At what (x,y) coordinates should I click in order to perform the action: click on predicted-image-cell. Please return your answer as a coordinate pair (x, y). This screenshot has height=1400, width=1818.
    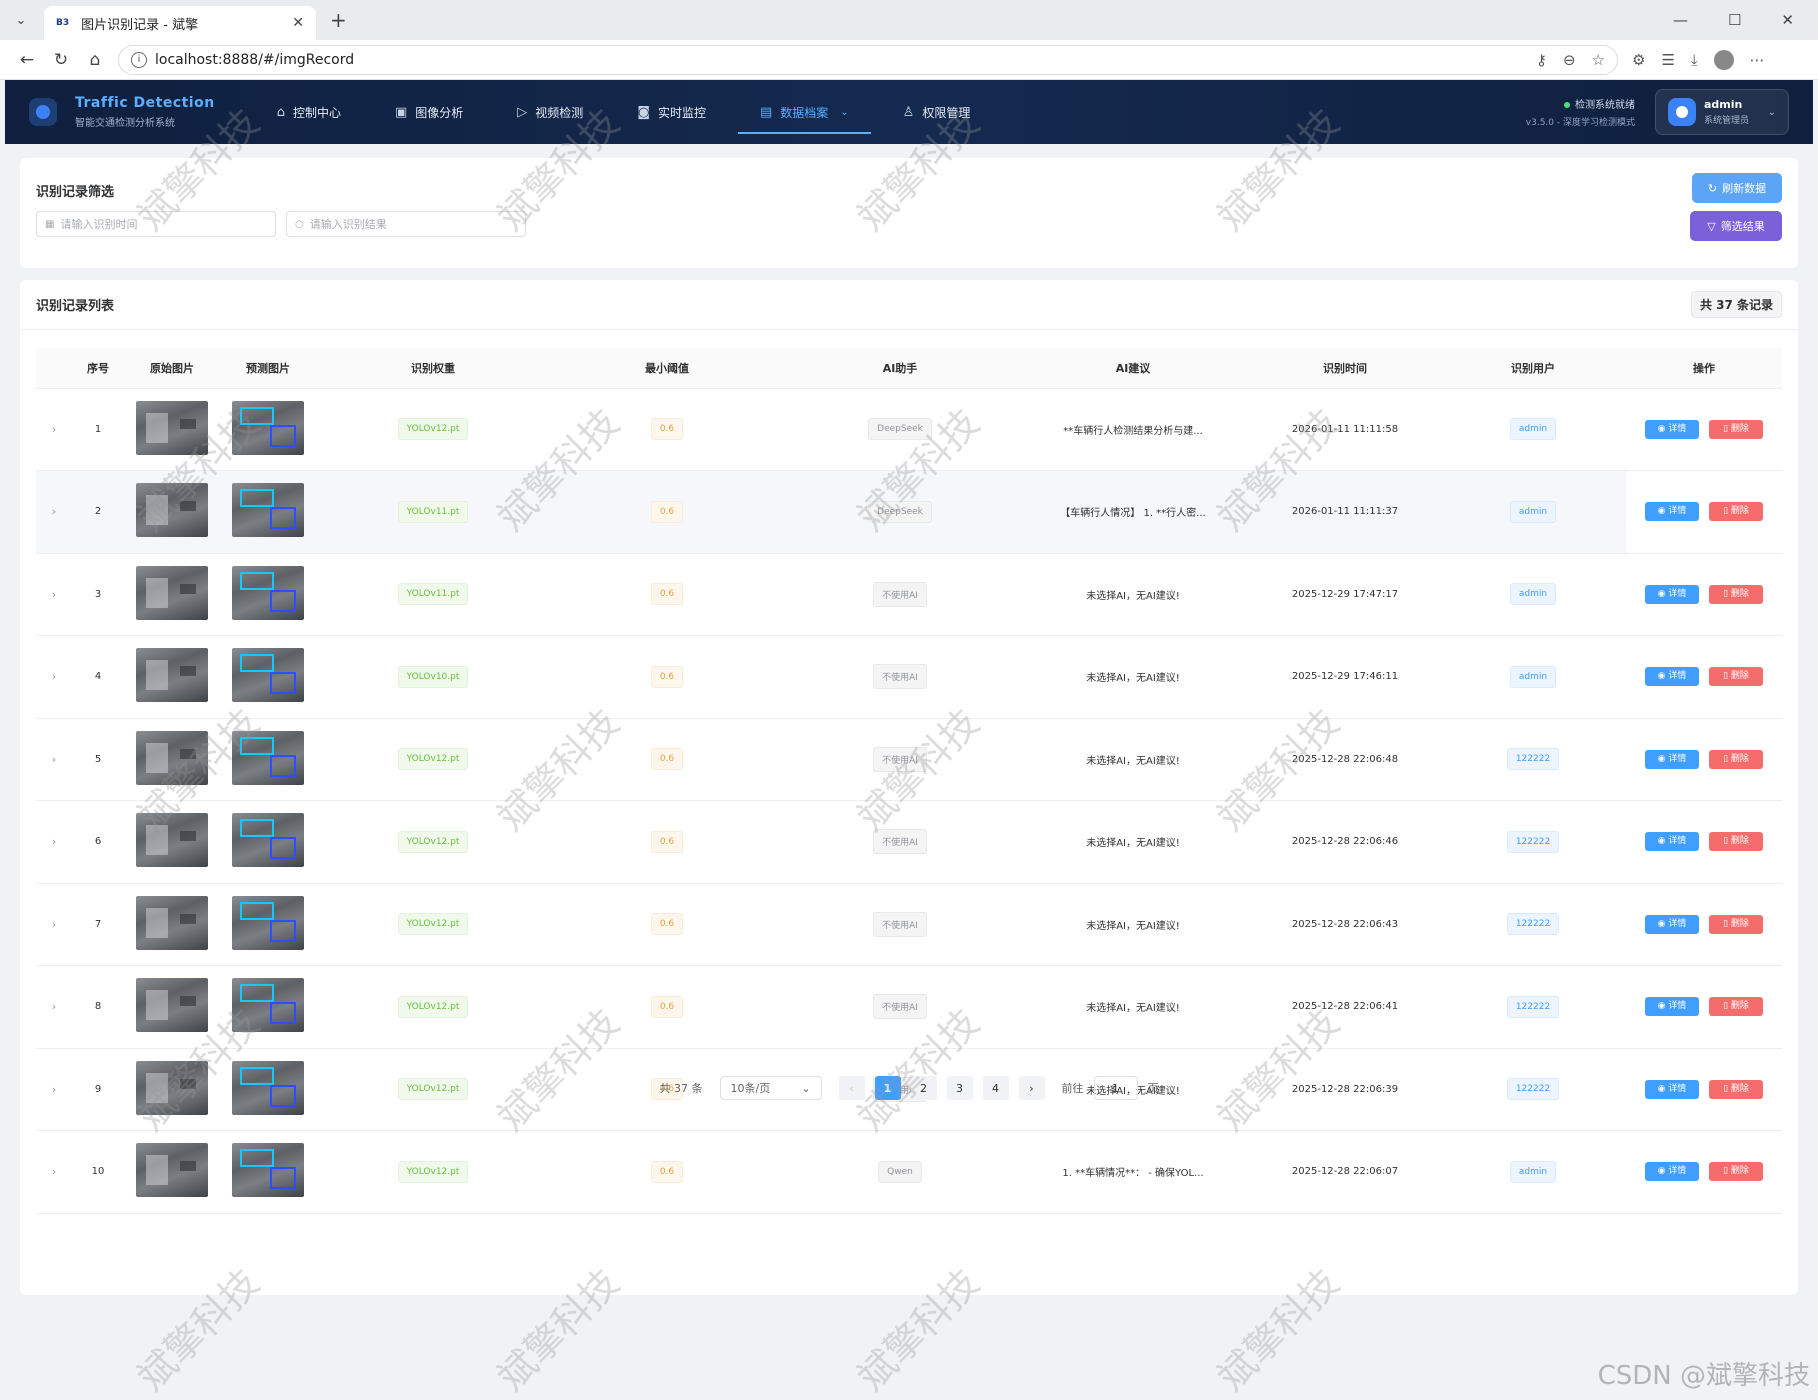
    Looking at the image, I should click on (268, 594).